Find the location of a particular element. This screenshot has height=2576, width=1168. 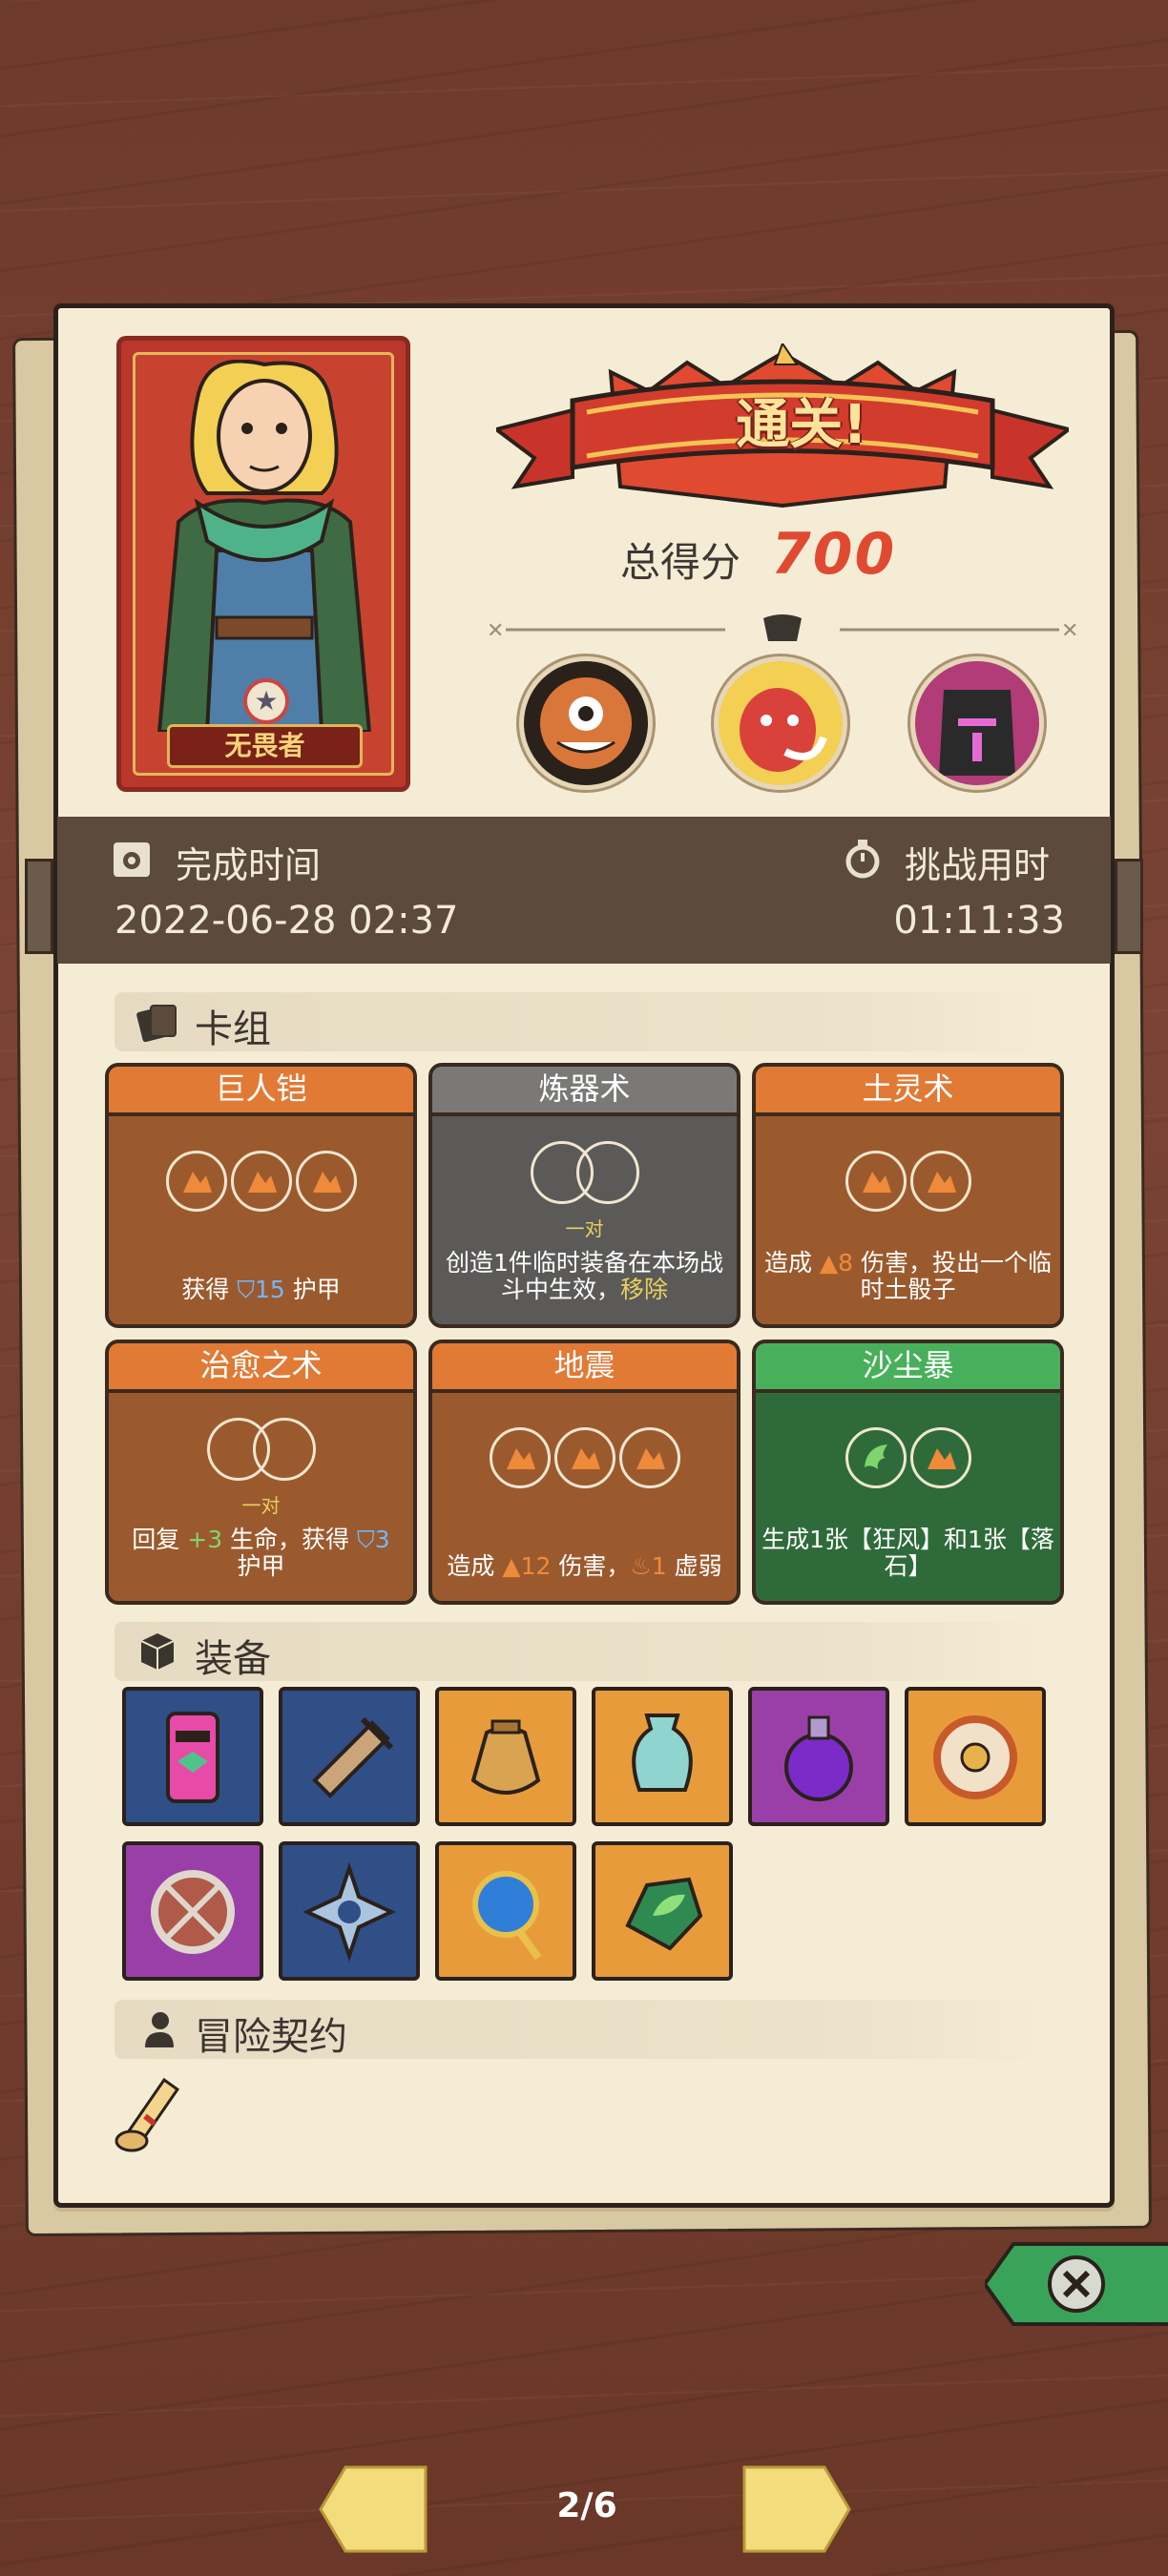

scroll-icon is located at coordinates (147, 2111).